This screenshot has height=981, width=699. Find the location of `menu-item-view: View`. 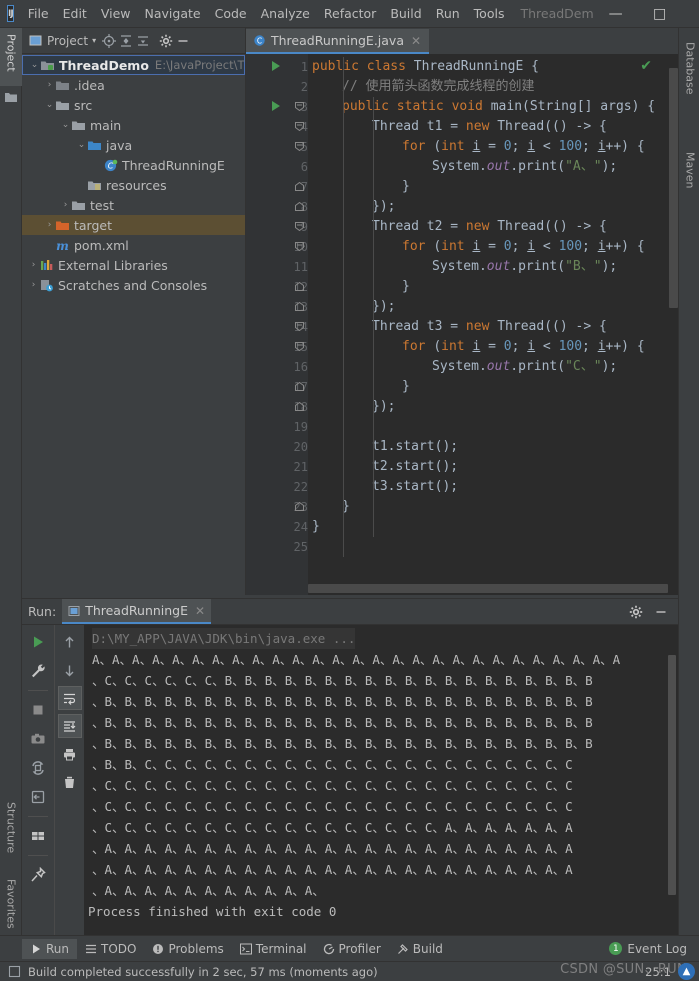

menu-item-view: View is located at coordinates (116, 13).